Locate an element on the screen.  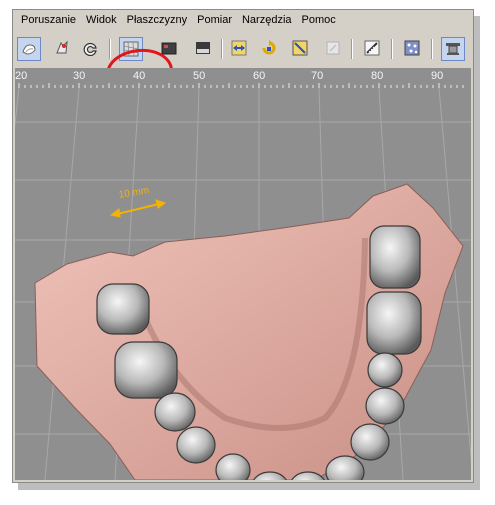
disabled-tool-button is located at coordinates (334, 49).